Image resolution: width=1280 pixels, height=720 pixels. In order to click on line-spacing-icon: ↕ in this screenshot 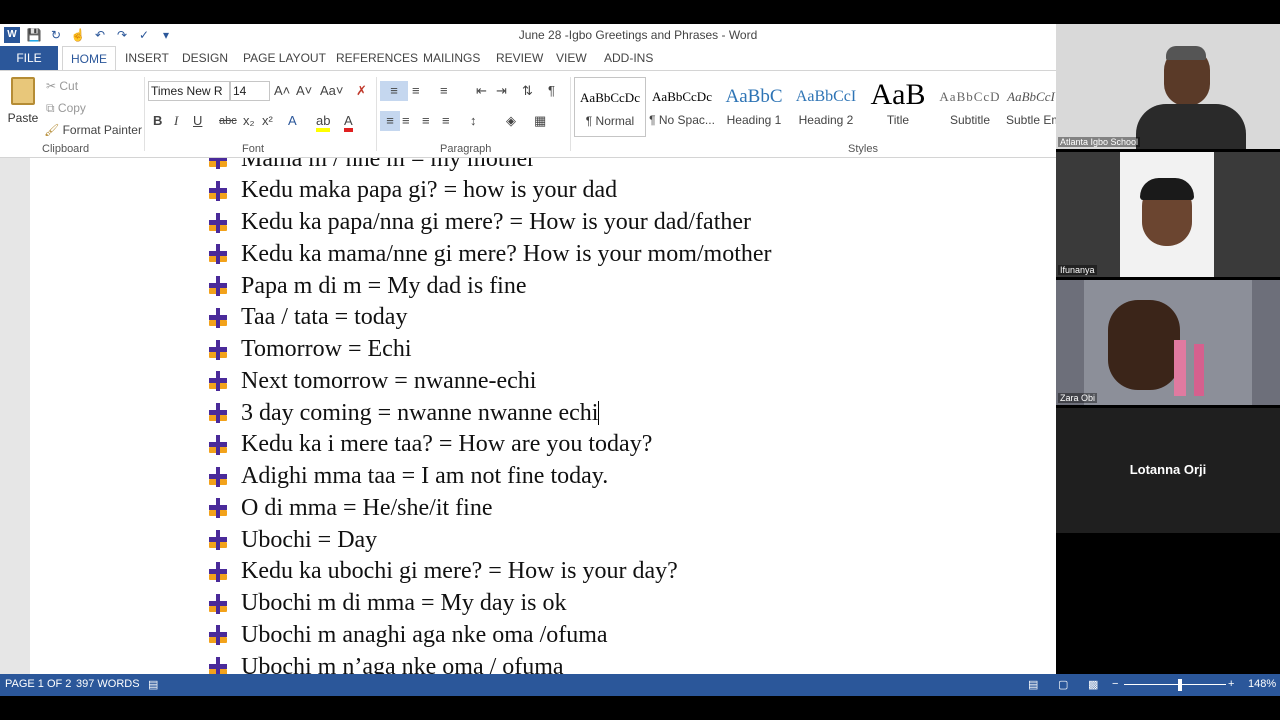, I will do `click(473, 121)`.